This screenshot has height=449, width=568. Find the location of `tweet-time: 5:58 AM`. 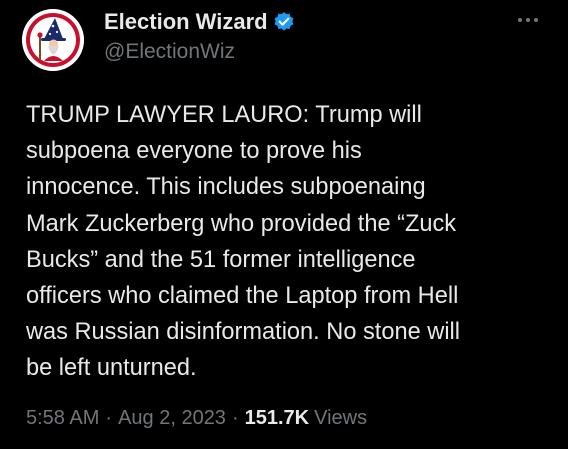

tweet-time: 5:58 AM is located at coordinates (62, 418).